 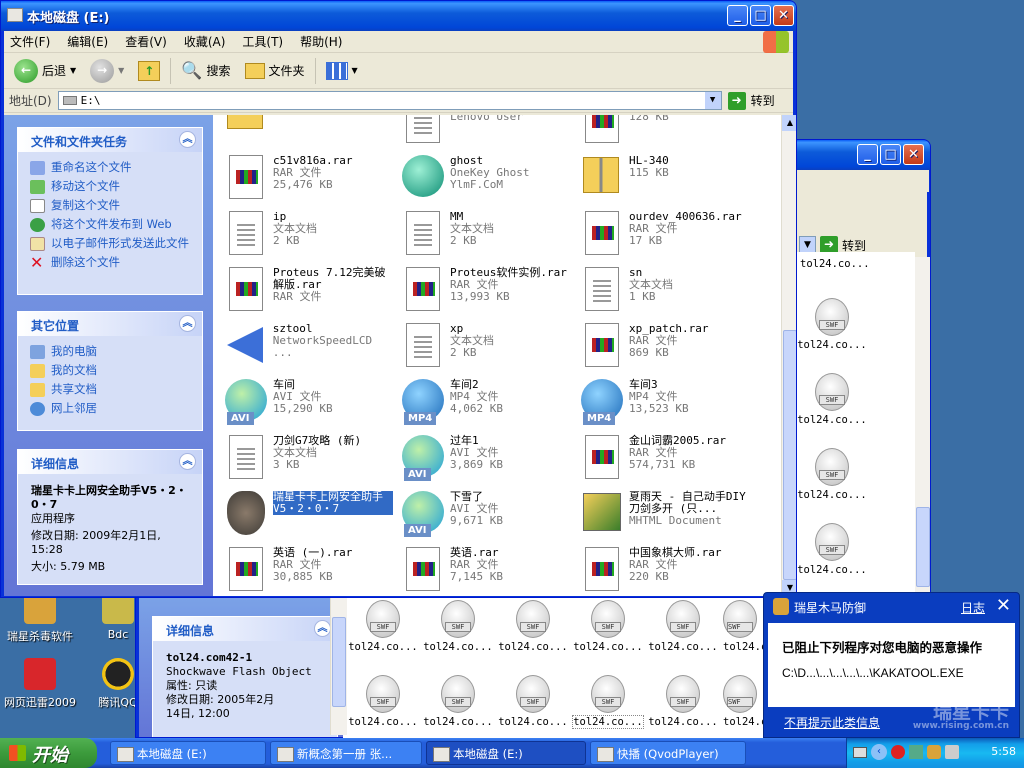 What do you see at coordinates (110, 389) in the screenshot?
I see `place-shared-documents: 共享文档` at bounding box center [110, 389].